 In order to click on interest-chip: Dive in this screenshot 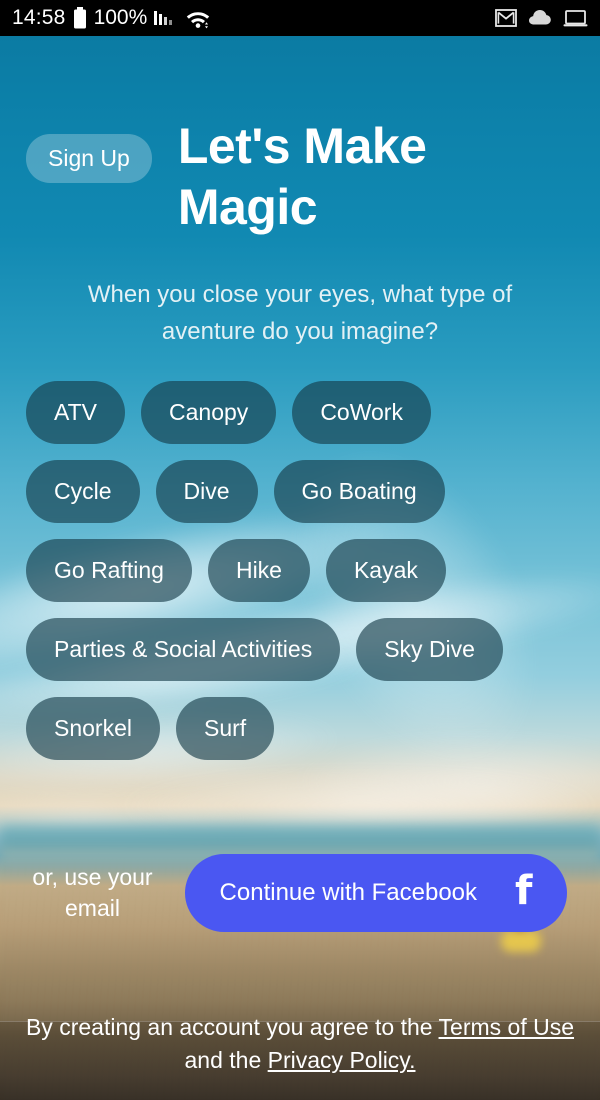, I will do `click(206, 491)`.